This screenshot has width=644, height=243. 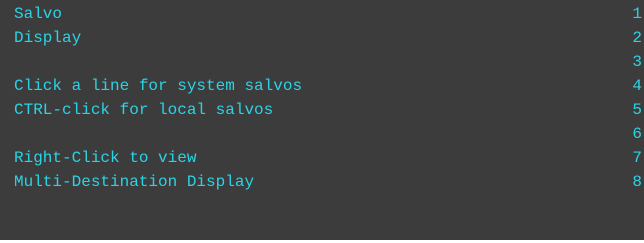 What do you see at coordinates (637, 62) in the screenshot?
I see `line-number: 3` at bounding box center [637, 62].